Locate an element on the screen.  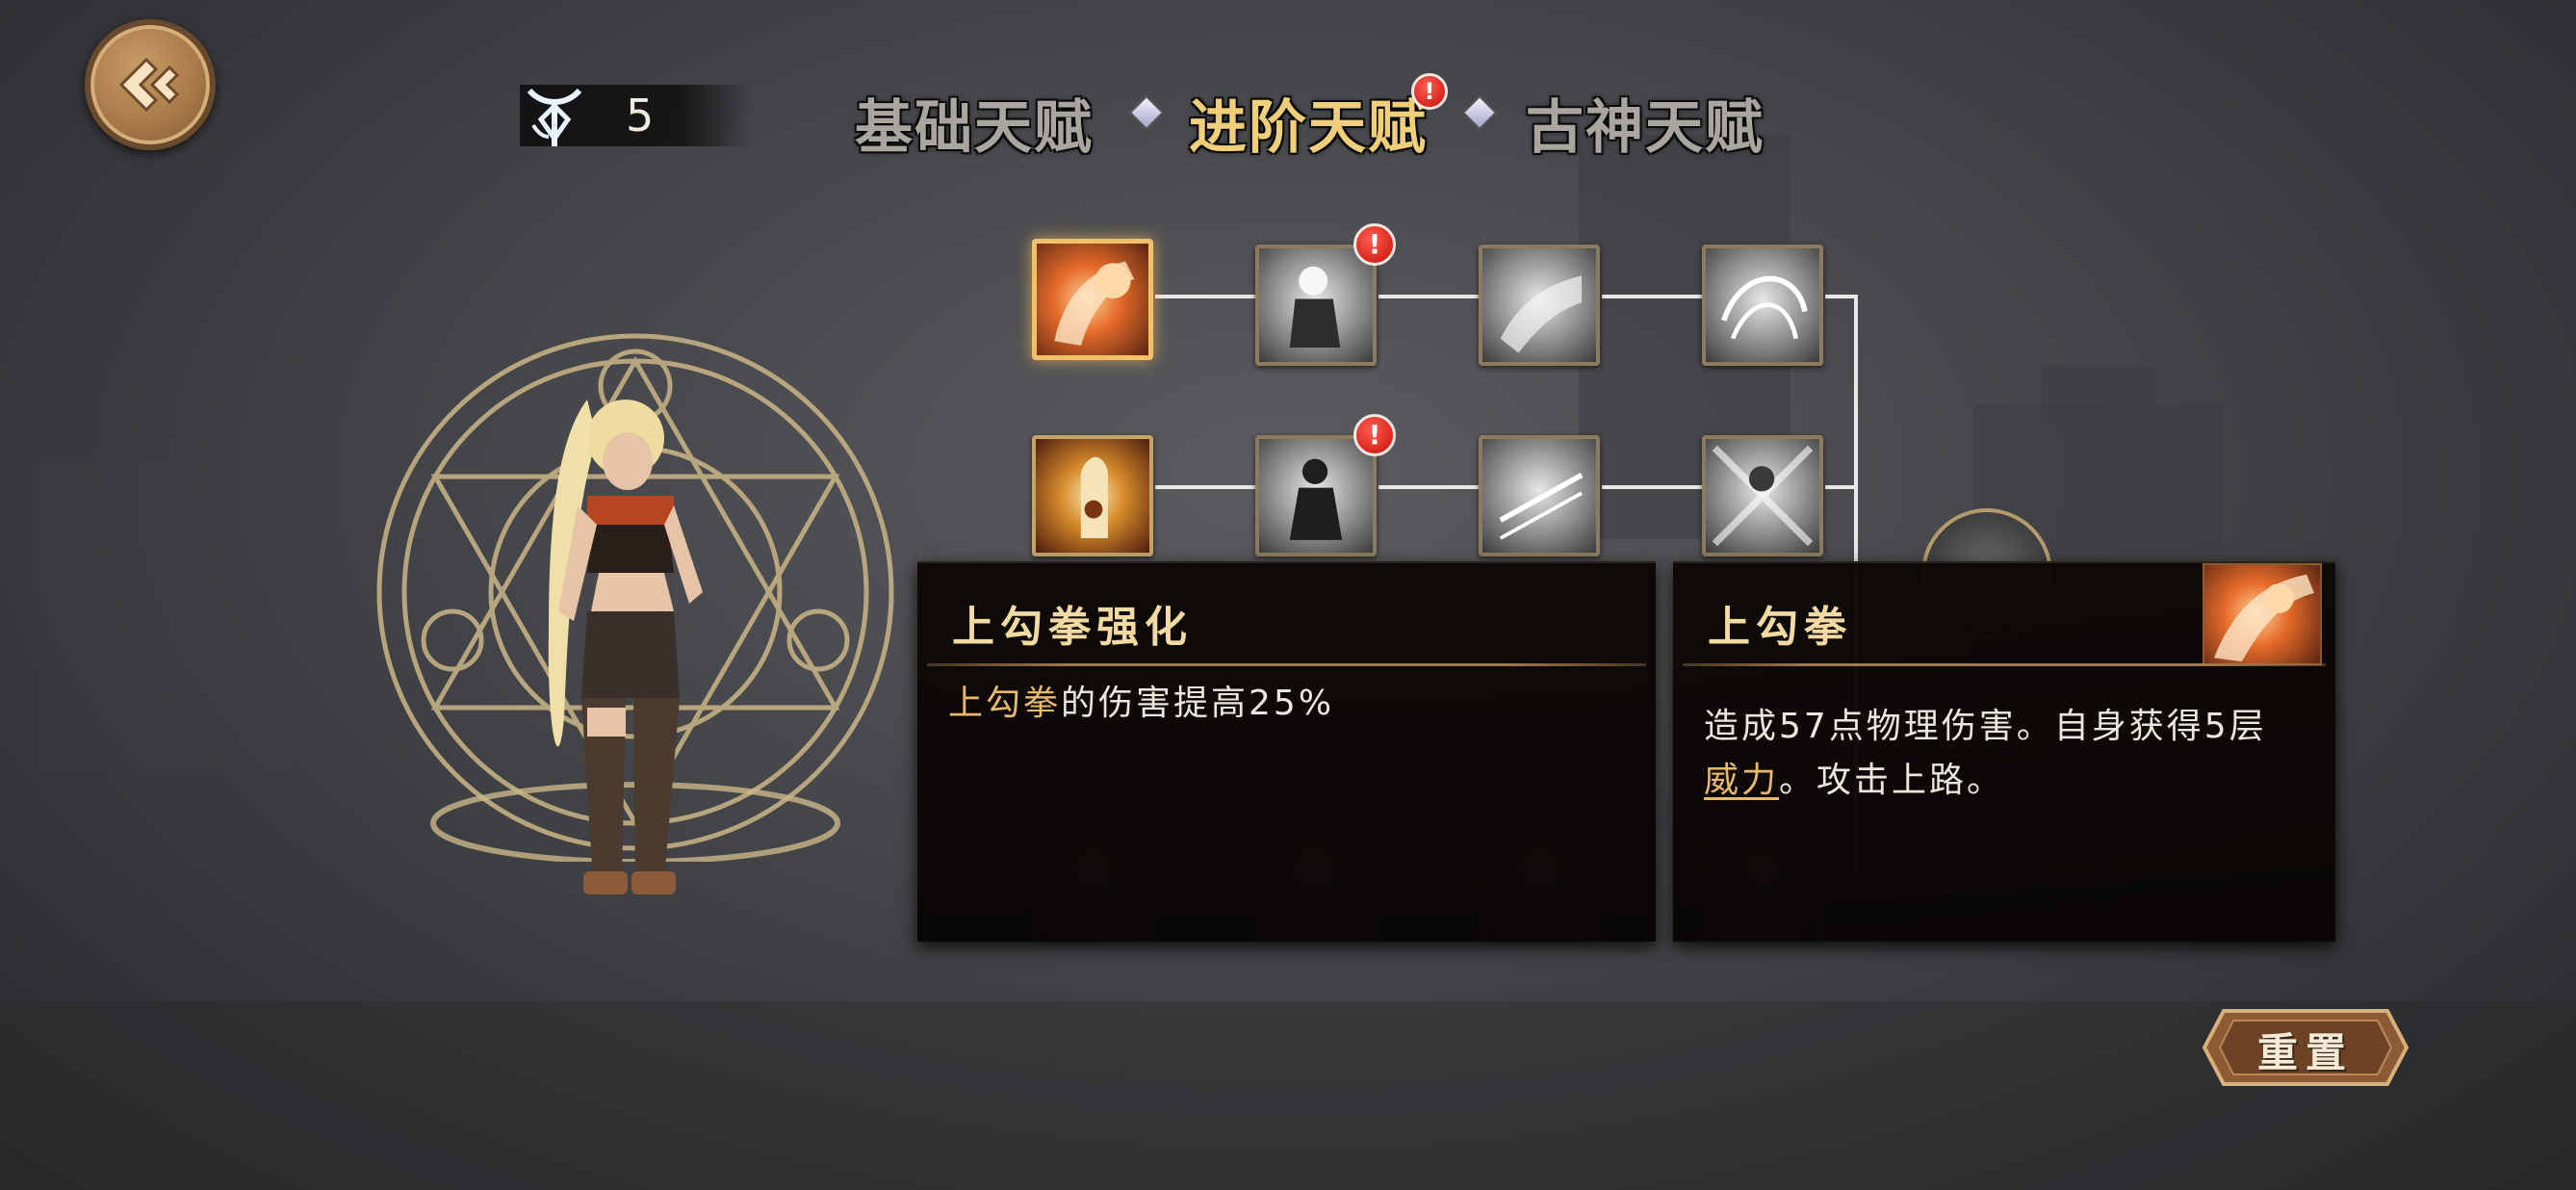
uppercut-skill-icon is located at coordinates (1094, 304).